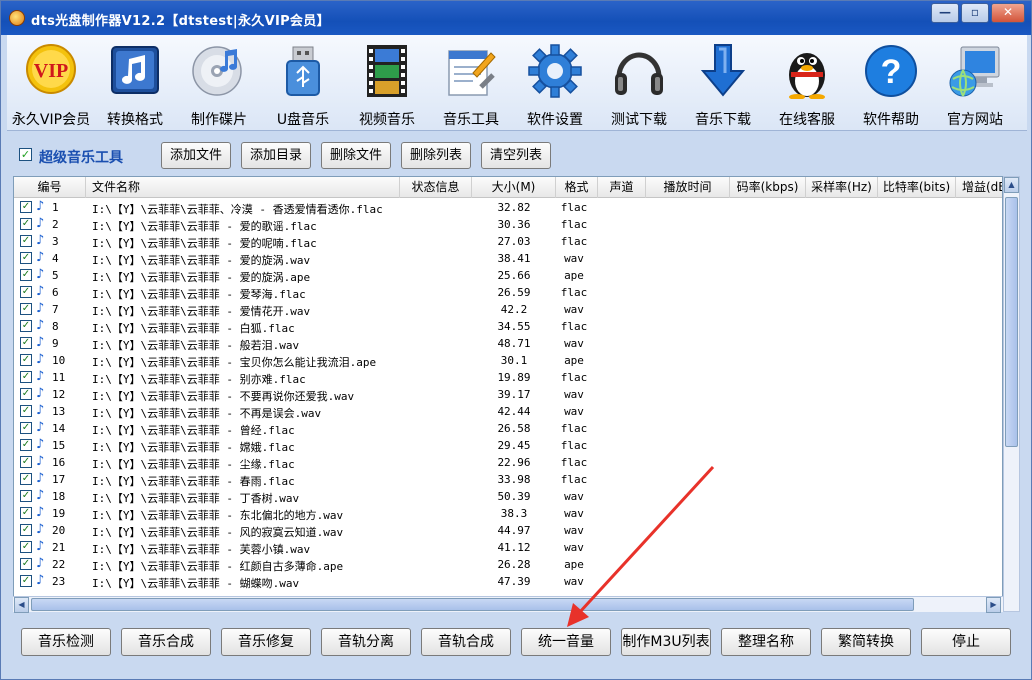 This screenshot has height=680, width=1032. I want to click on table-row: ✓ ♪ 7 I:\【Y】\云菲菲\云菲菲 - 爱情花开.wav 42.2 wav, so click(508, 309).